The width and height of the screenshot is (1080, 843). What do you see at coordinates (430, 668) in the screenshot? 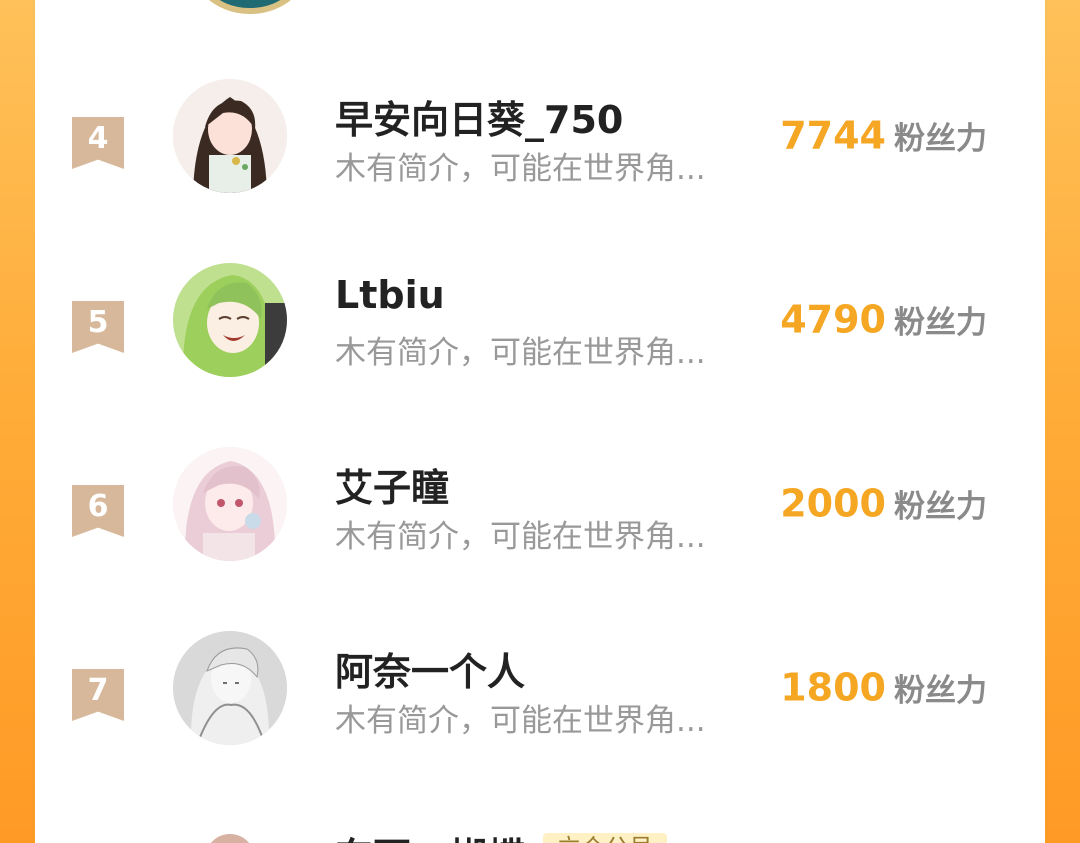
I see `user-name: 阿奈一个人` at bounding box center [430, 668].